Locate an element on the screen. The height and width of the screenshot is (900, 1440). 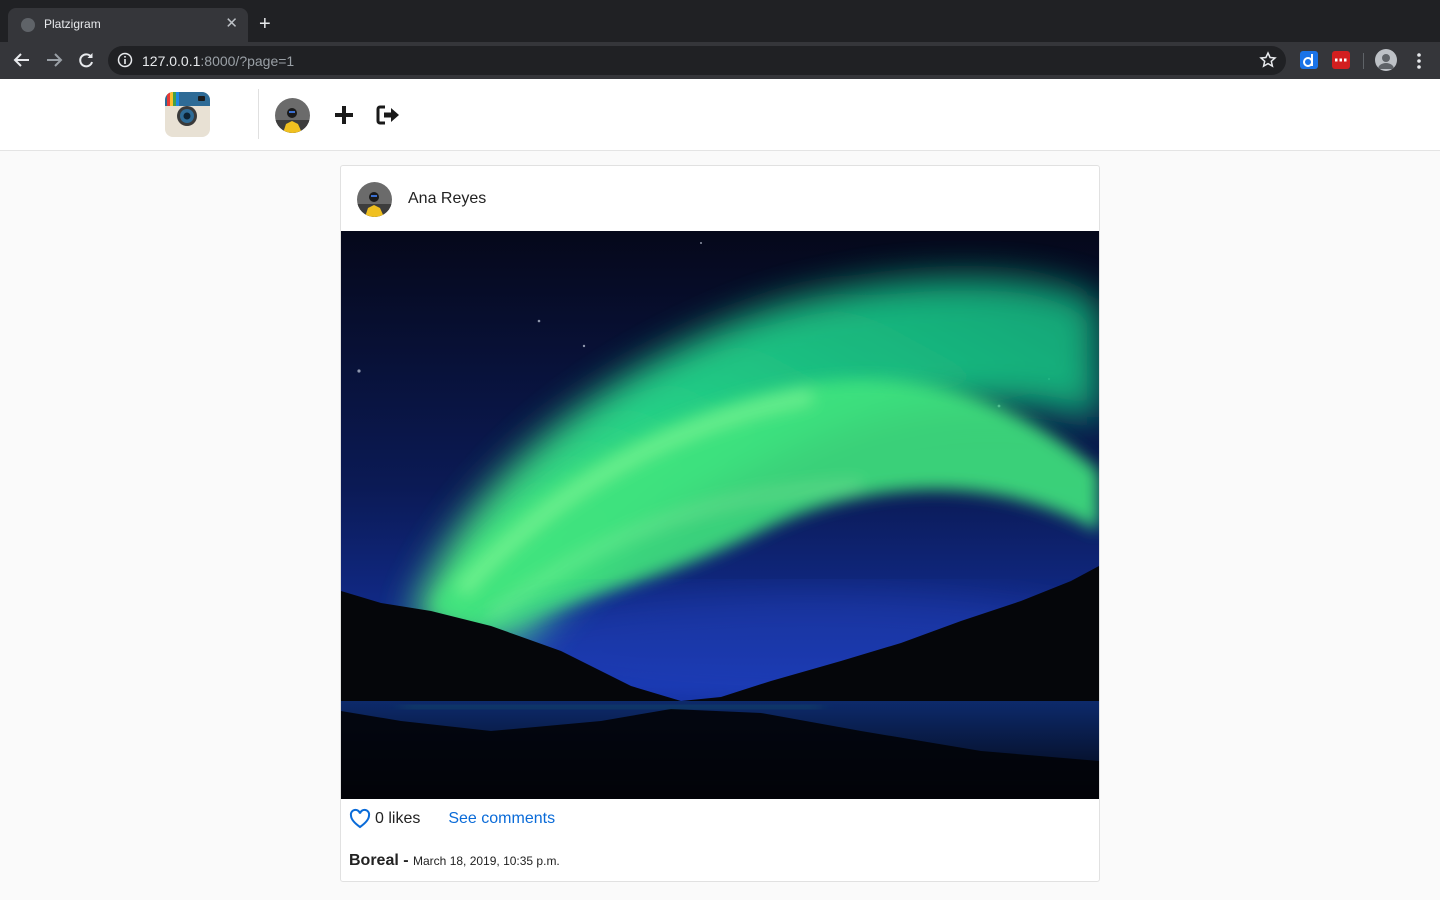
post-date: March 18, 2019, 10:35 p.m. is located at coordinates (486, 861).